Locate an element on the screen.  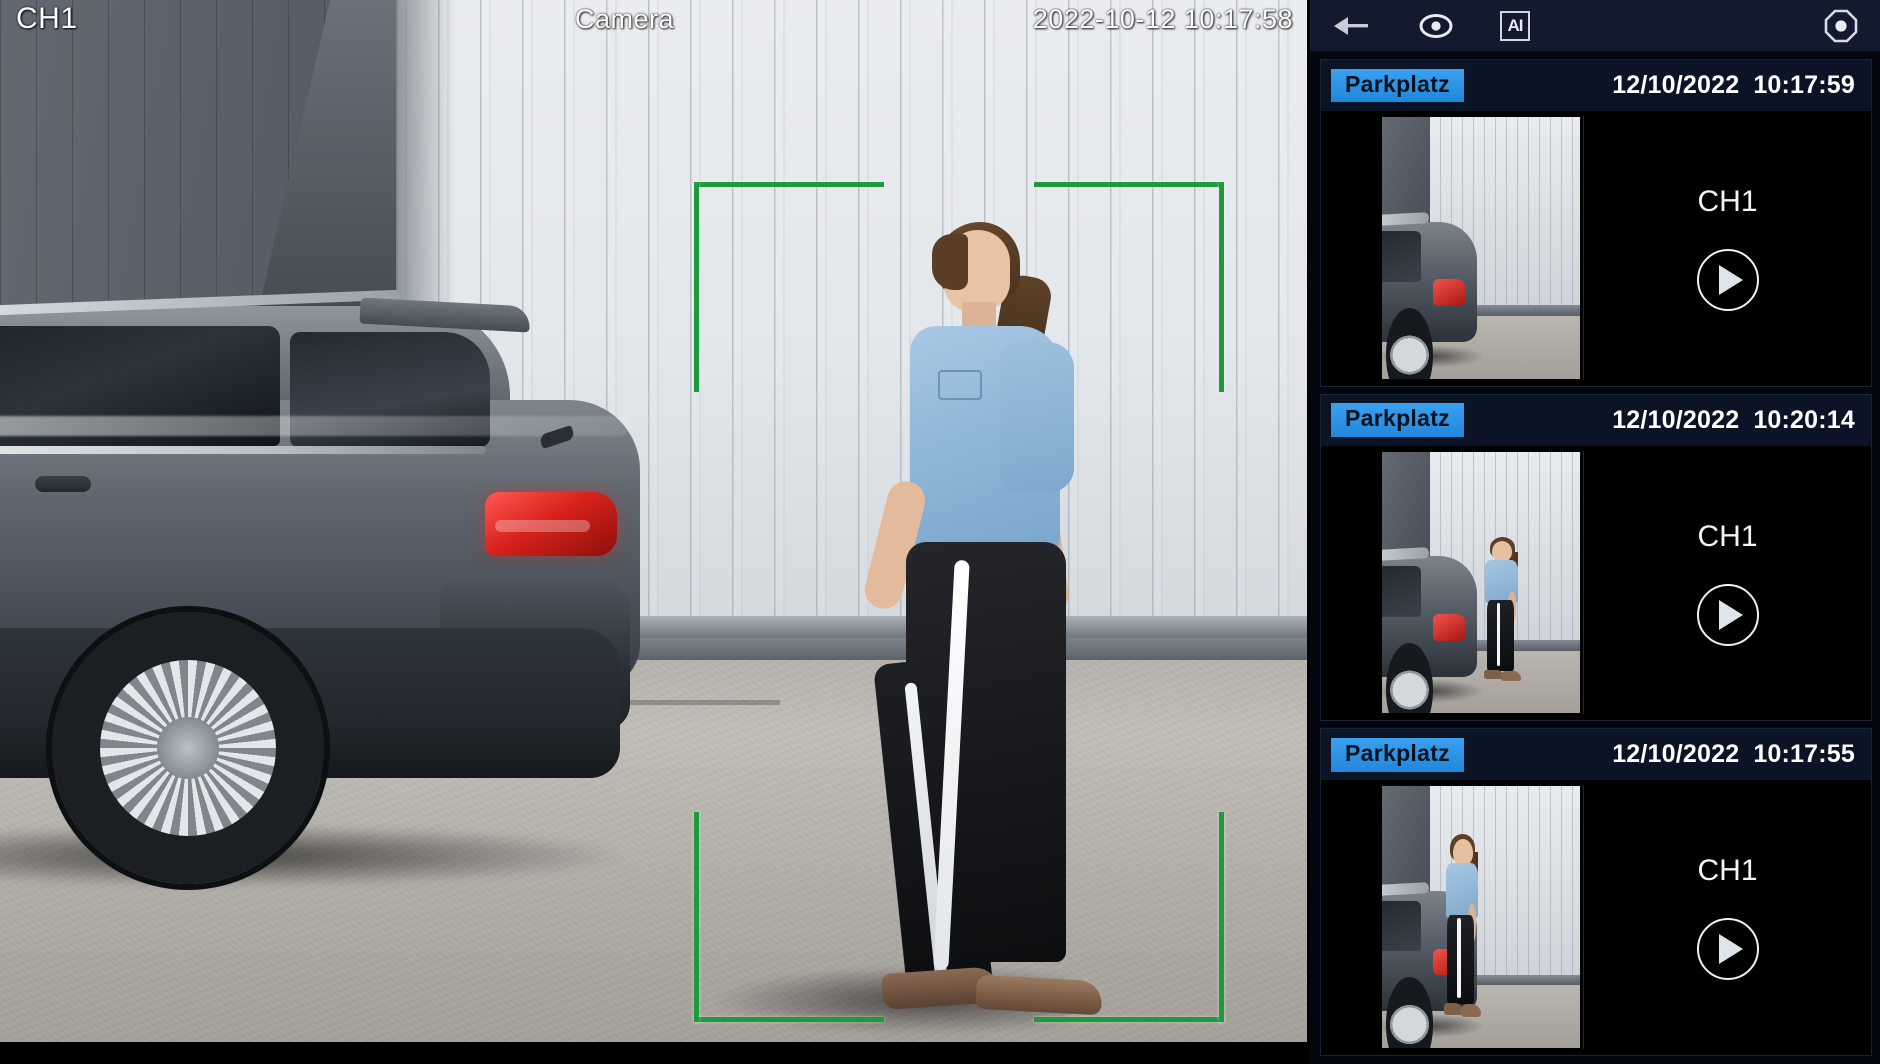
car-door-handle is located at coordinates (63, 484).